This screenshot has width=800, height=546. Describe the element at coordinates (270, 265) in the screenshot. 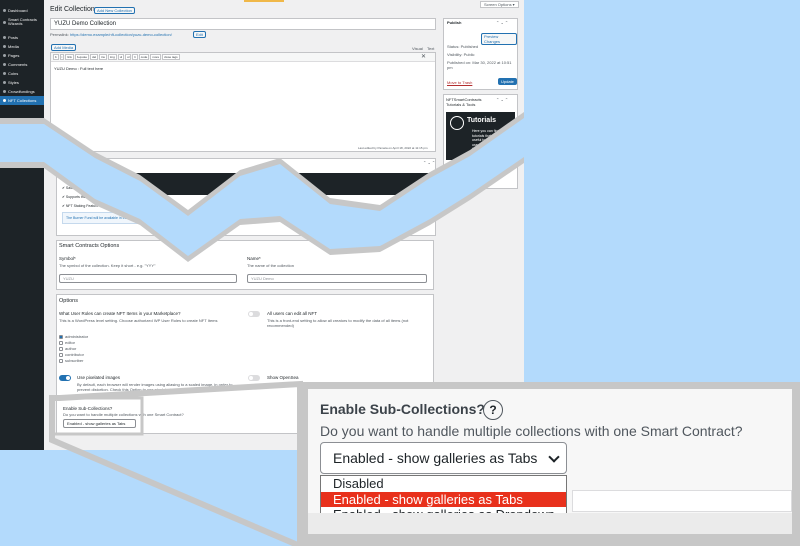

I see `name-help: The name of the collection` at that location.